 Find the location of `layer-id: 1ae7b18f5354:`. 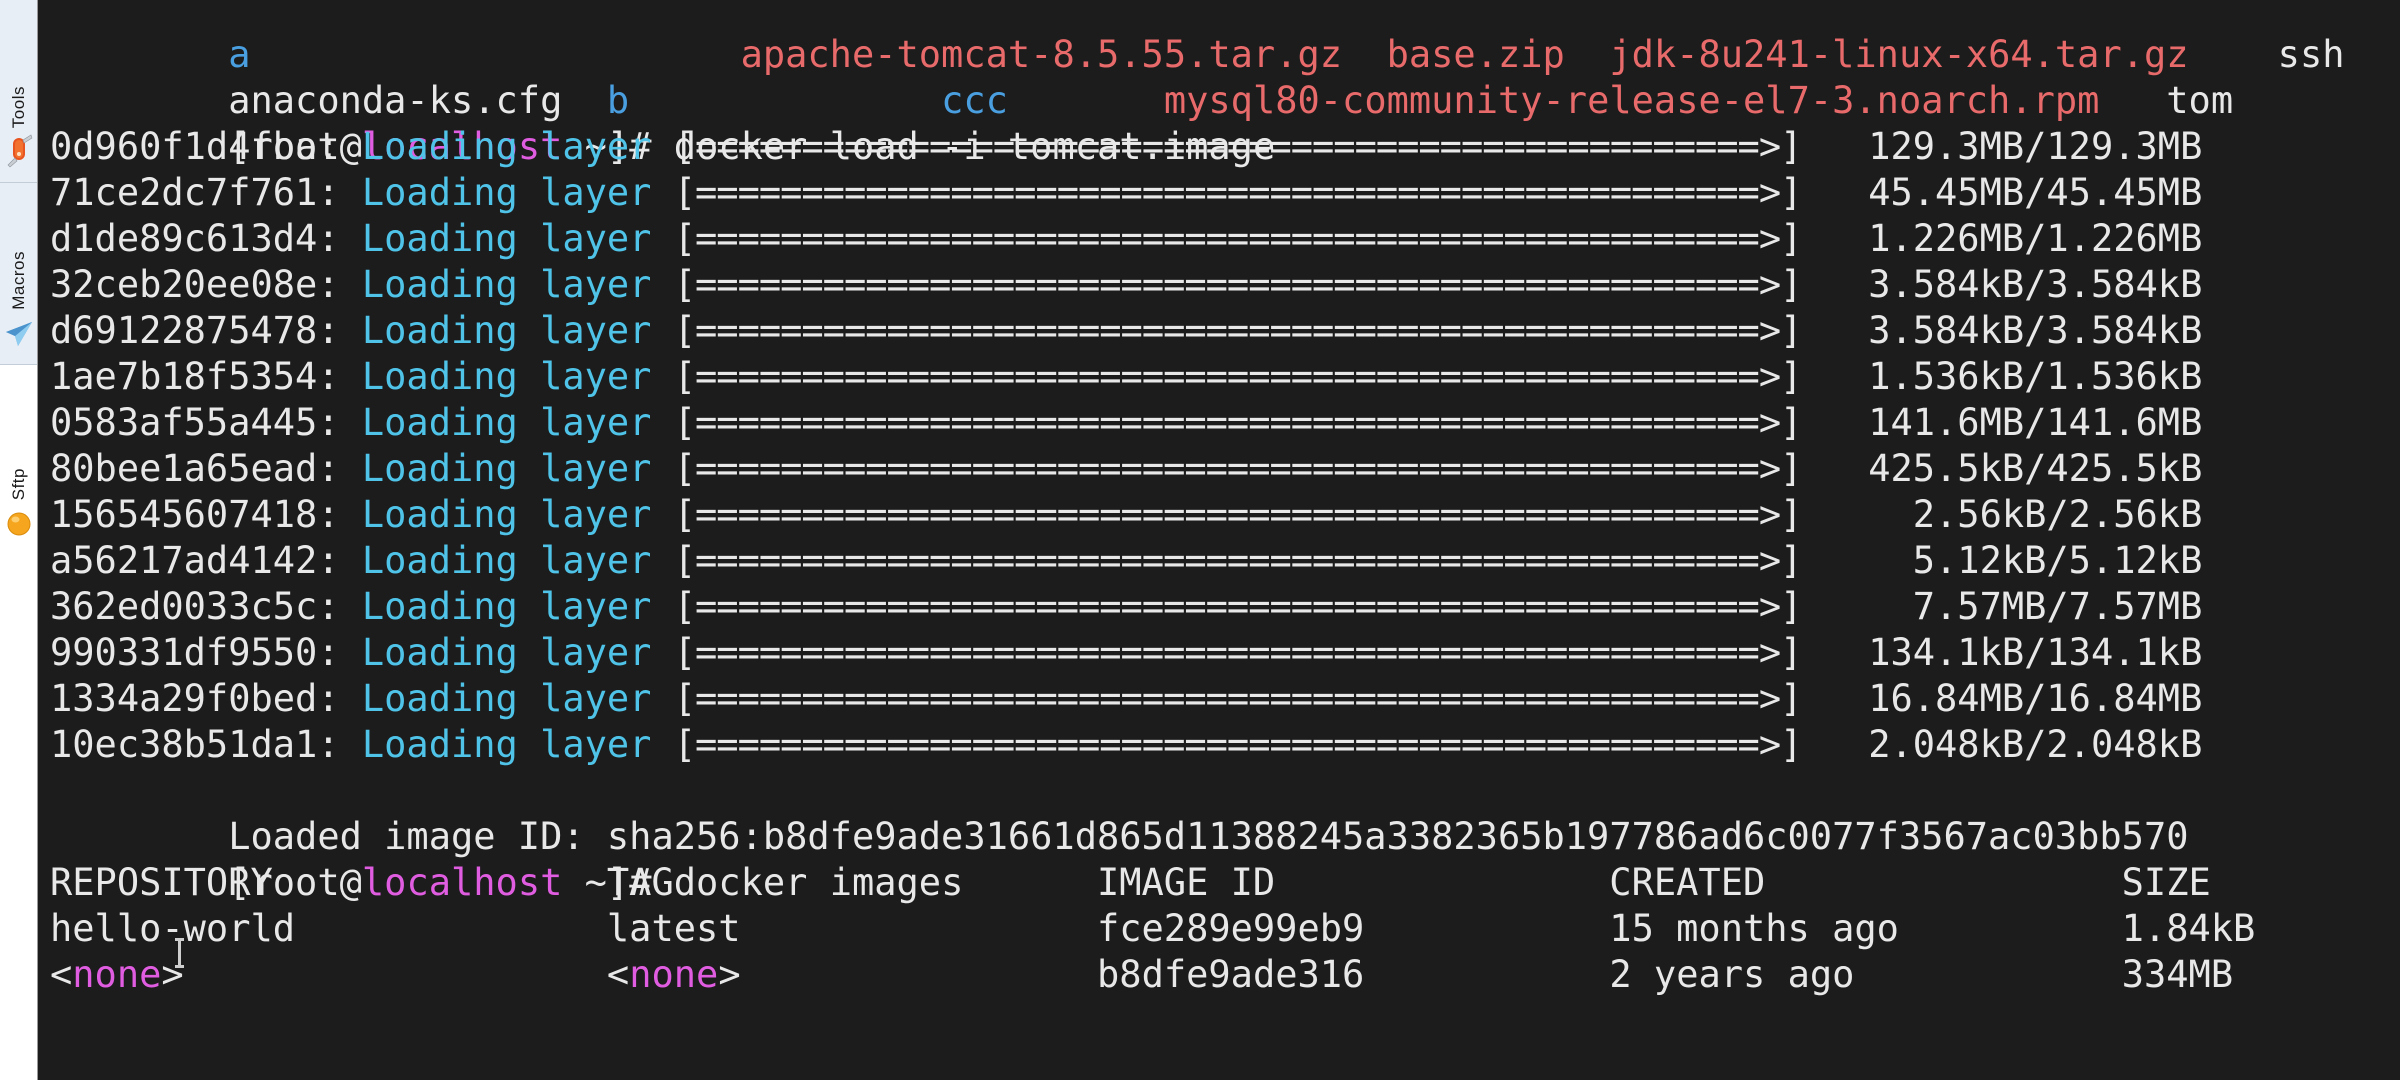

layer-id: 1ae7b18f5354: is located at coordinates (206, 376).